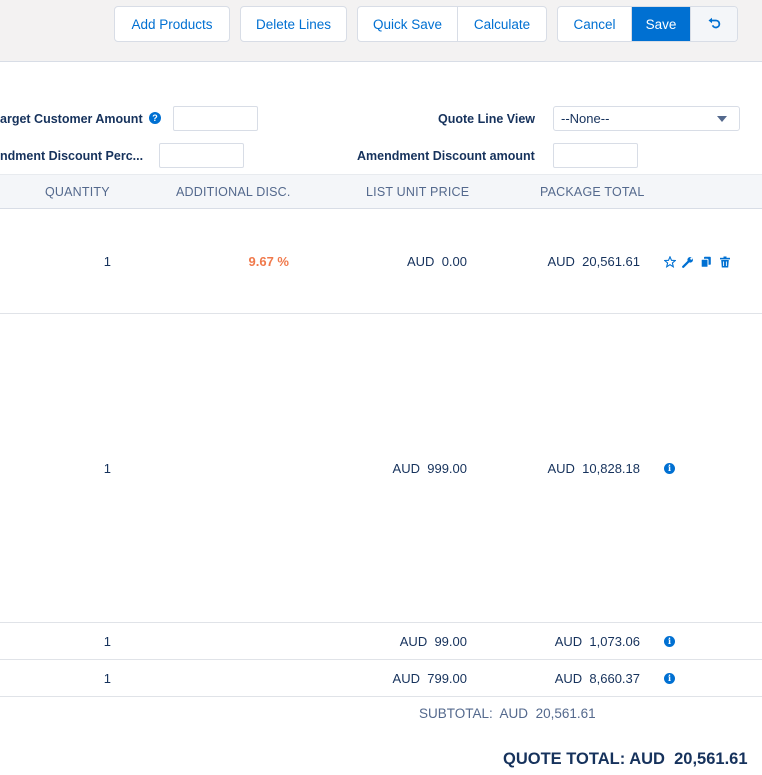  I want to click on list-unit-price-cell: AUD 799.00, so click(430, 678).